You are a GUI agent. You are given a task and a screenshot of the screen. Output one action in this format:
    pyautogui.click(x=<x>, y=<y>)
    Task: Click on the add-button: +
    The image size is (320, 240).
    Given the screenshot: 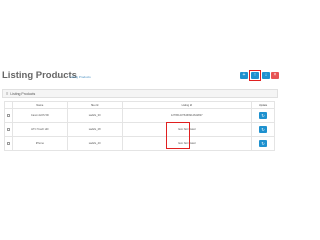 What is the action you would take?
    pyautogui.click(x=244, y=75)
    